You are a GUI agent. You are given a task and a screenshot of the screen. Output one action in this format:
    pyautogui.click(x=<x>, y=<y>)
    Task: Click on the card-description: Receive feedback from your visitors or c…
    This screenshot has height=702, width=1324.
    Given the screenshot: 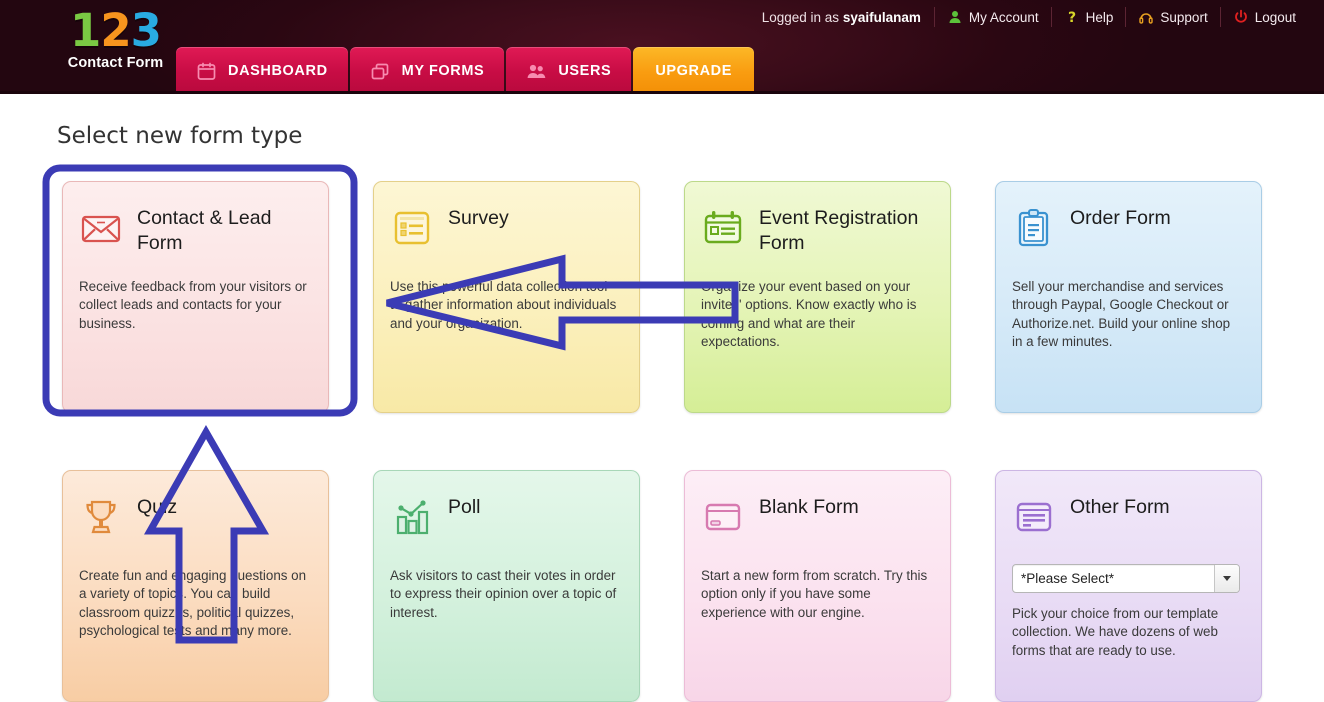 What is the action you would take?
    pyautogui.click(x=193, y=305)
    